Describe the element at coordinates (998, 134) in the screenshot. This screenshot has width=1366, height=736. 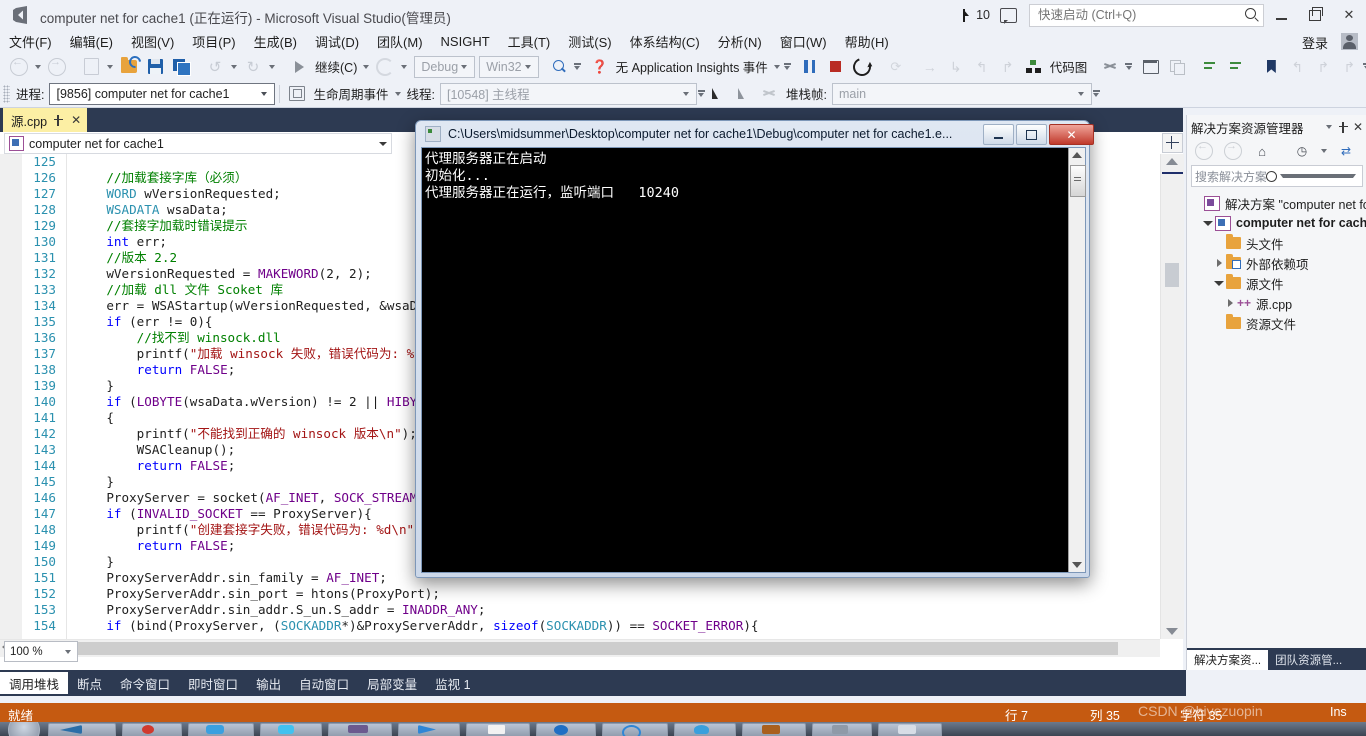
I see `console-minimize-button` at that location.